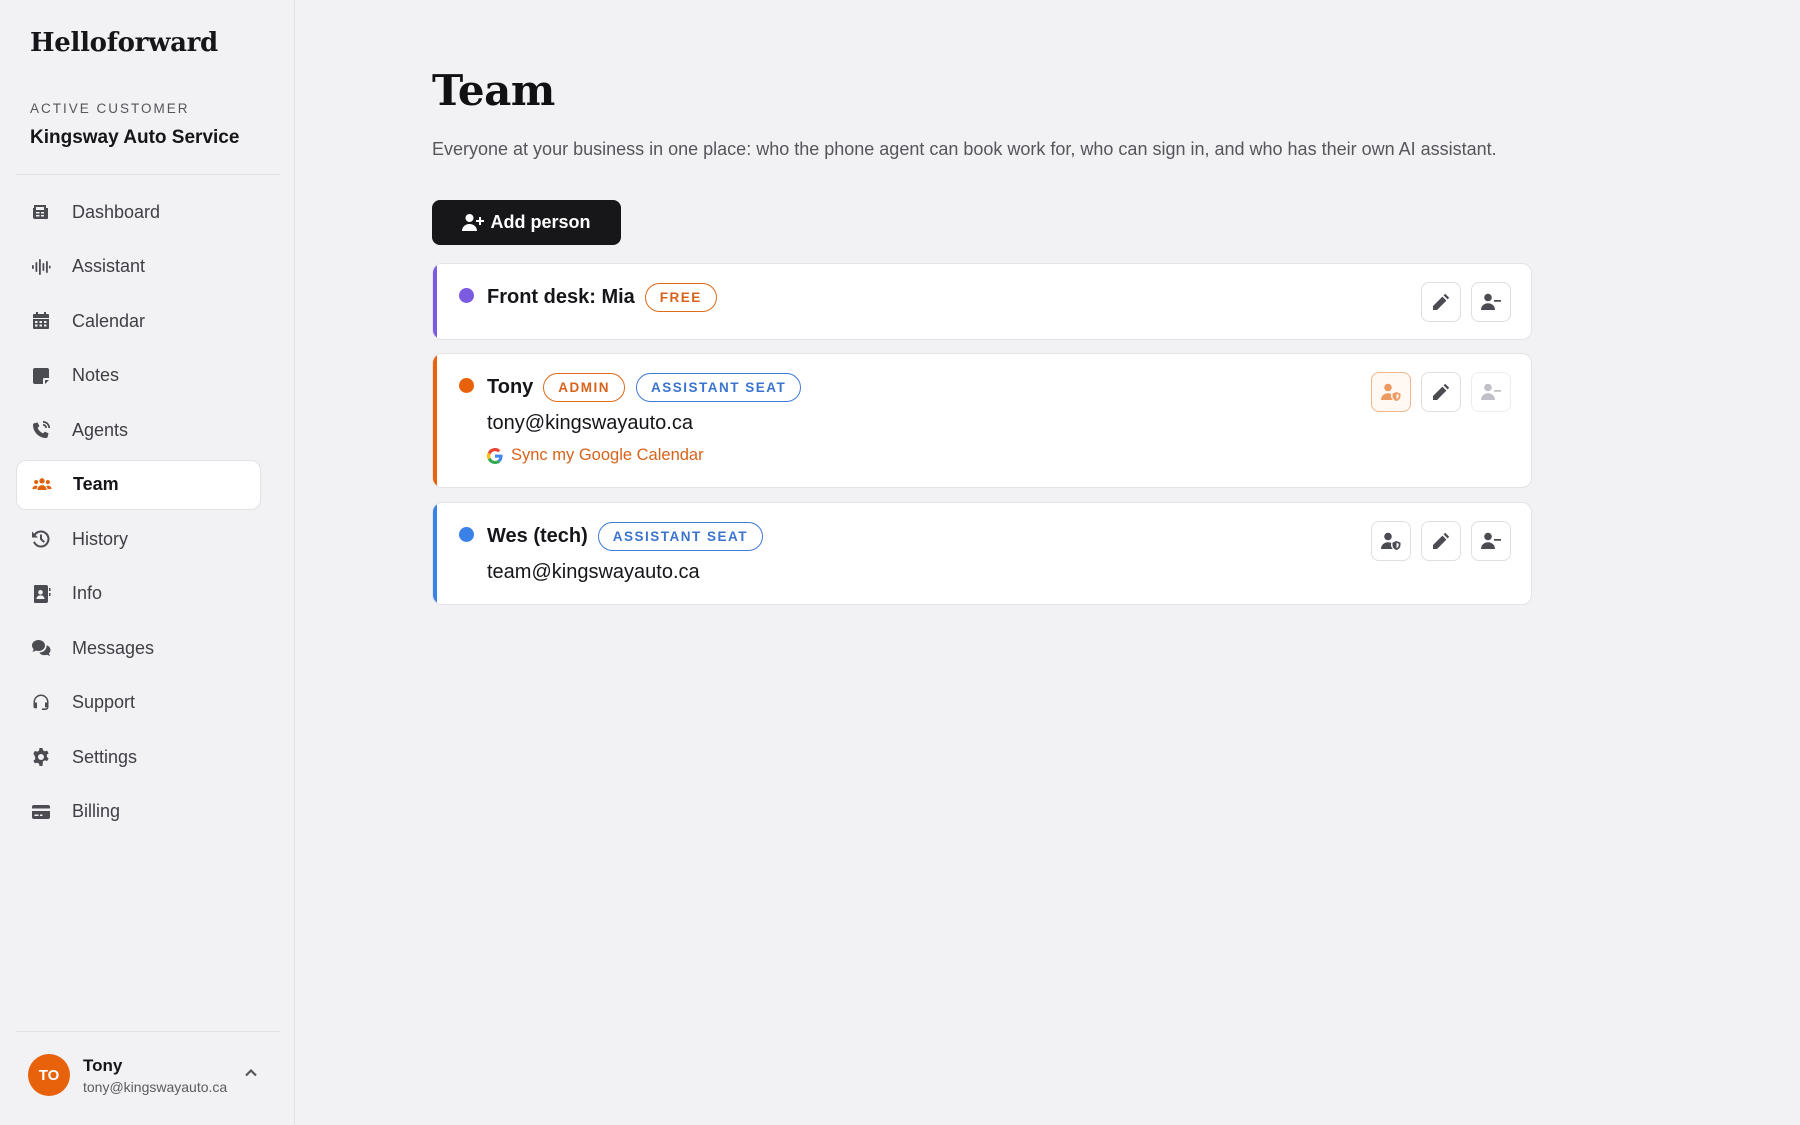 This screenshot has height=1125, width=1800. What do you see at coordinates (138, 594) in the screenshot?
I see `sidebar-item-info: Info` at bounding box center [138, 594].